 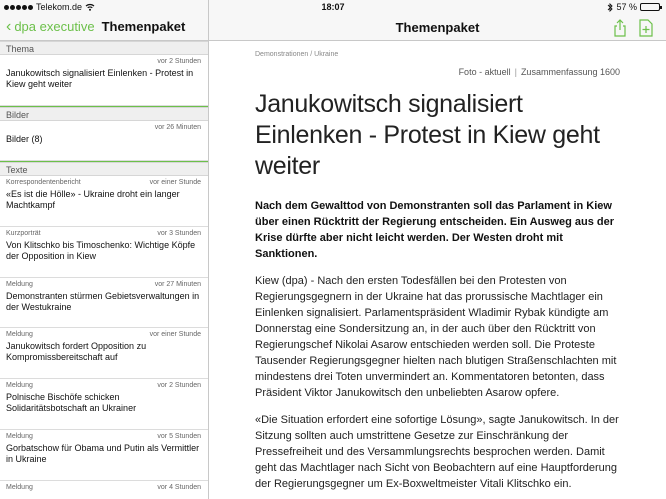 What do you see at coordinates (104, 114) in the screenshot?
I see `section-header-bilder: Bilder` at bounding box center [104, 114].